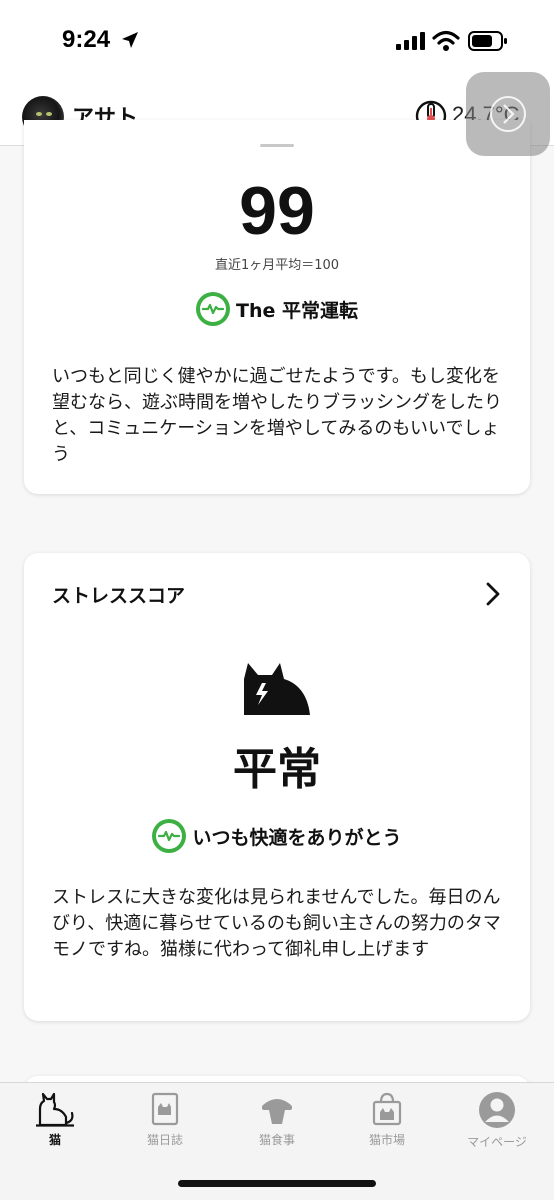  What do you see at coordinates (277, 42) in the screenshot?
I see `status-bar: 9:24` at bounding box center [277, 42].